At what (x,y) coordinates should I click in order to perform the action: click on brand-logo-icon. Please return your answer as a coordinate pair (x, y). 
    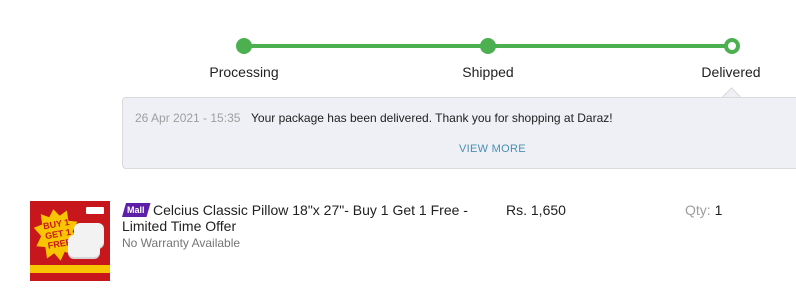
    Looking at the image, I should click on (95, 210).